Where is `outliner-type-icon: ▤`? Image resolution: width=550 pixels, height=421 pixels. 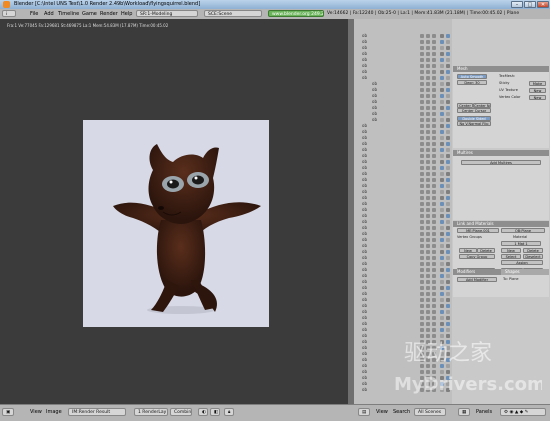
outliner-type-icon: ▤ is located at coordinates (364, 412).